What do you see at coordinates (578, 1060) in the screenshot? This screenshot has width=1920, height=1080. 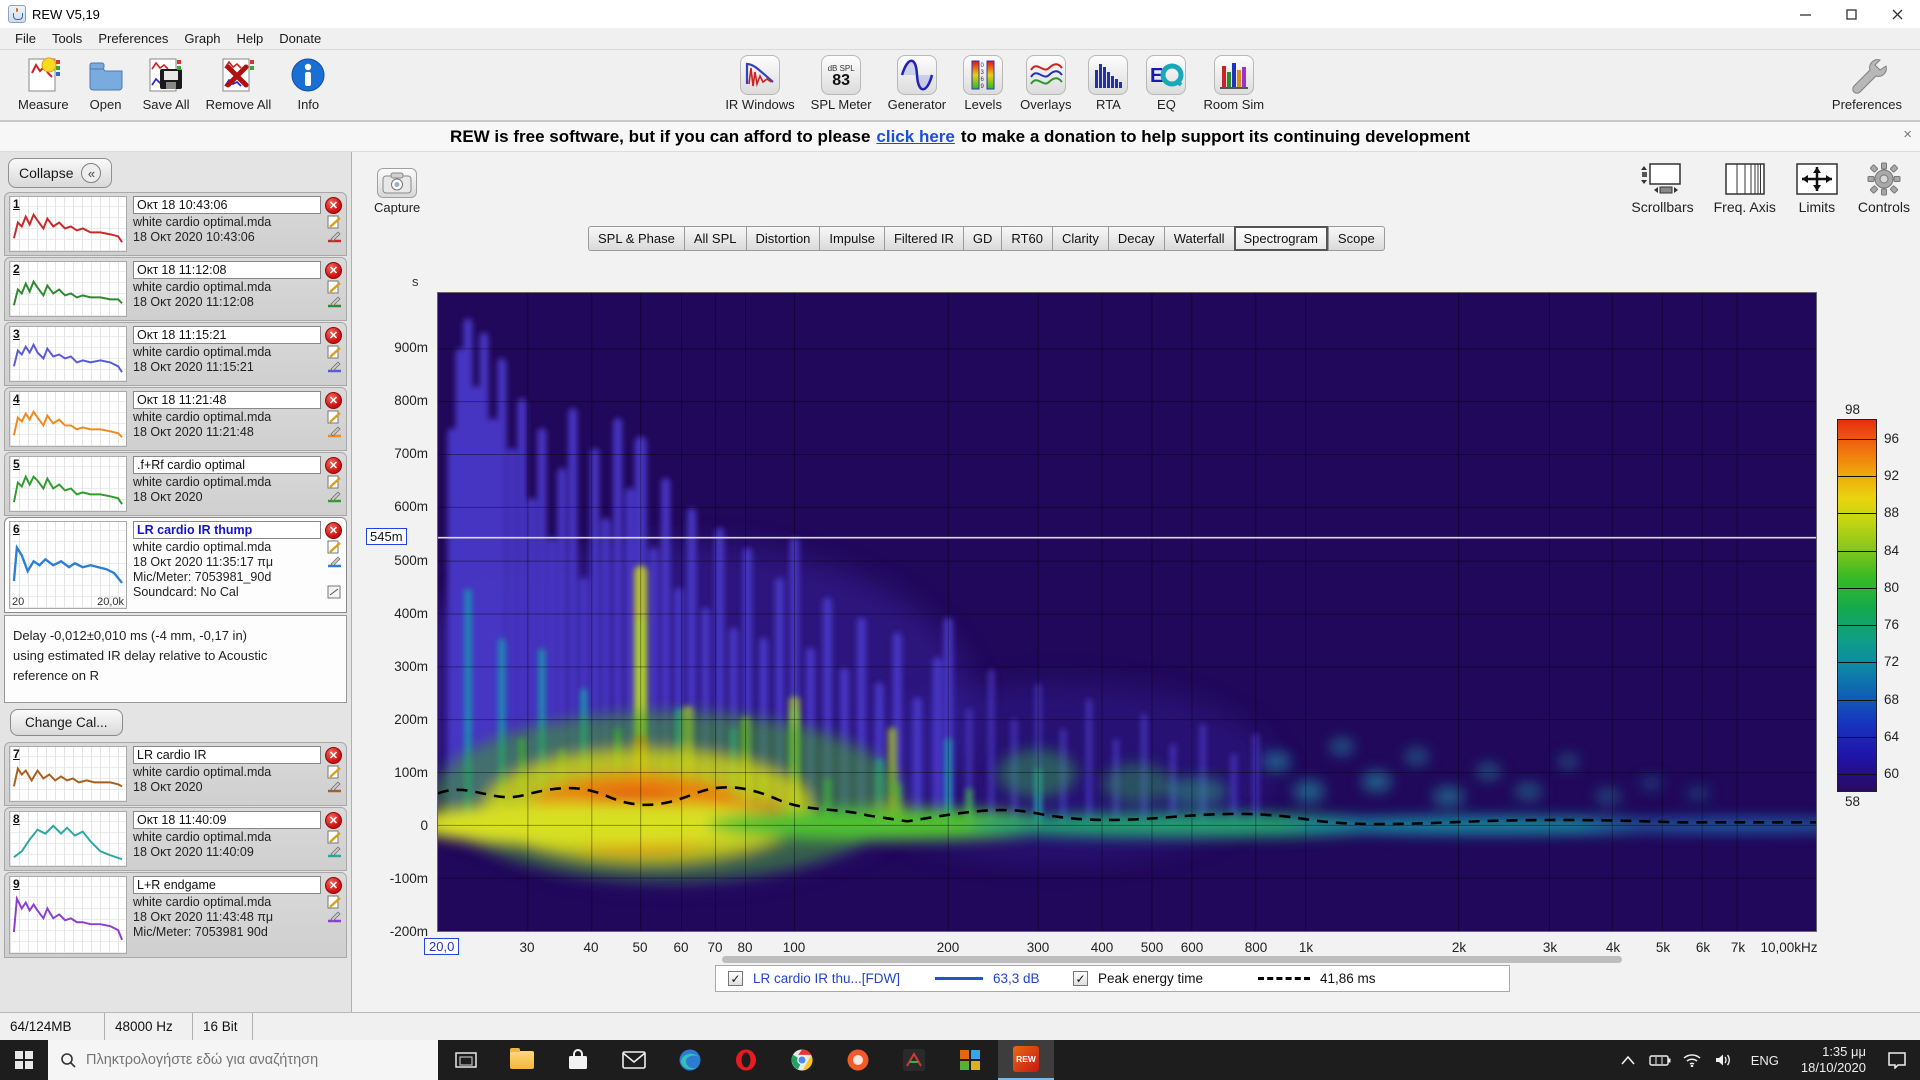 I see `store-button` at bounding box center [578, 1060].